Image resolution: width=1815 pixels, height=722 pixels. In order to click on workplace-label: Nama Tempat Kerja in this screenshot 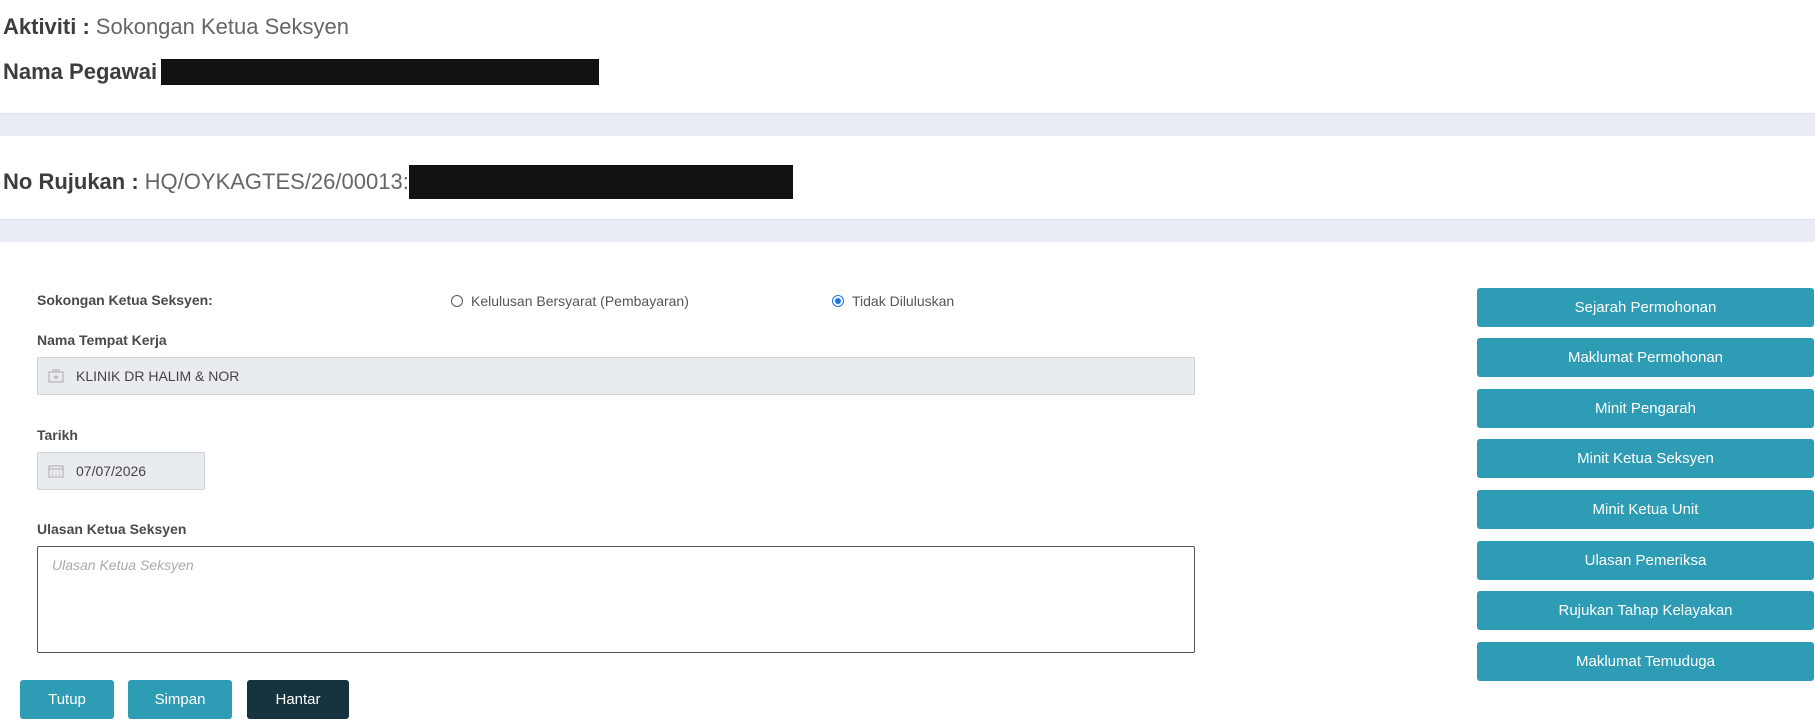, I will do `click(102, 340)`.